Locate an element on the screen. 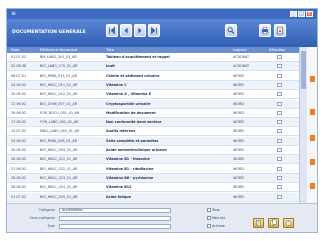 Image resolution: width=326 pixels, height=241 pixels. cell-ref: BIO_HBLC_025_01_AR is located at coordinates (59, 196).